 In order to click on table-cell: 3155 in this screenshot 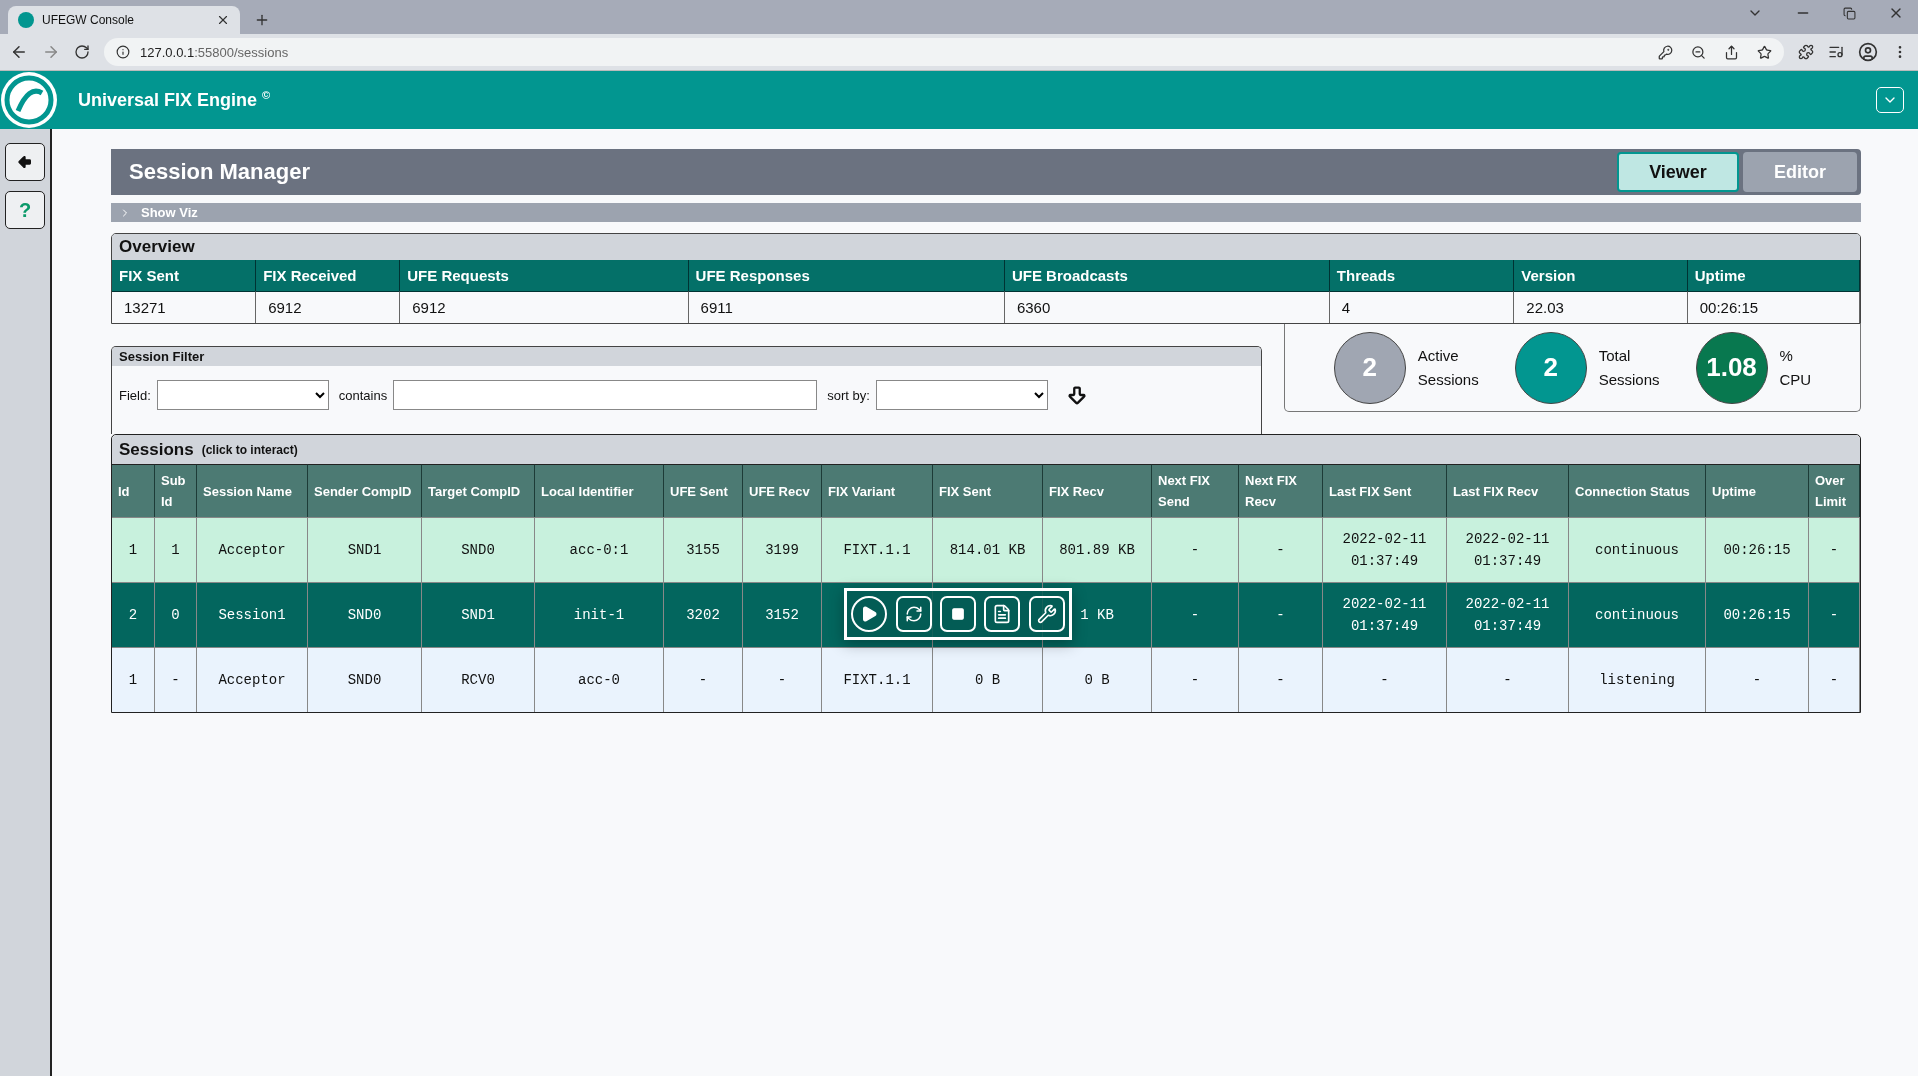, I will do `click(703, 549)`.